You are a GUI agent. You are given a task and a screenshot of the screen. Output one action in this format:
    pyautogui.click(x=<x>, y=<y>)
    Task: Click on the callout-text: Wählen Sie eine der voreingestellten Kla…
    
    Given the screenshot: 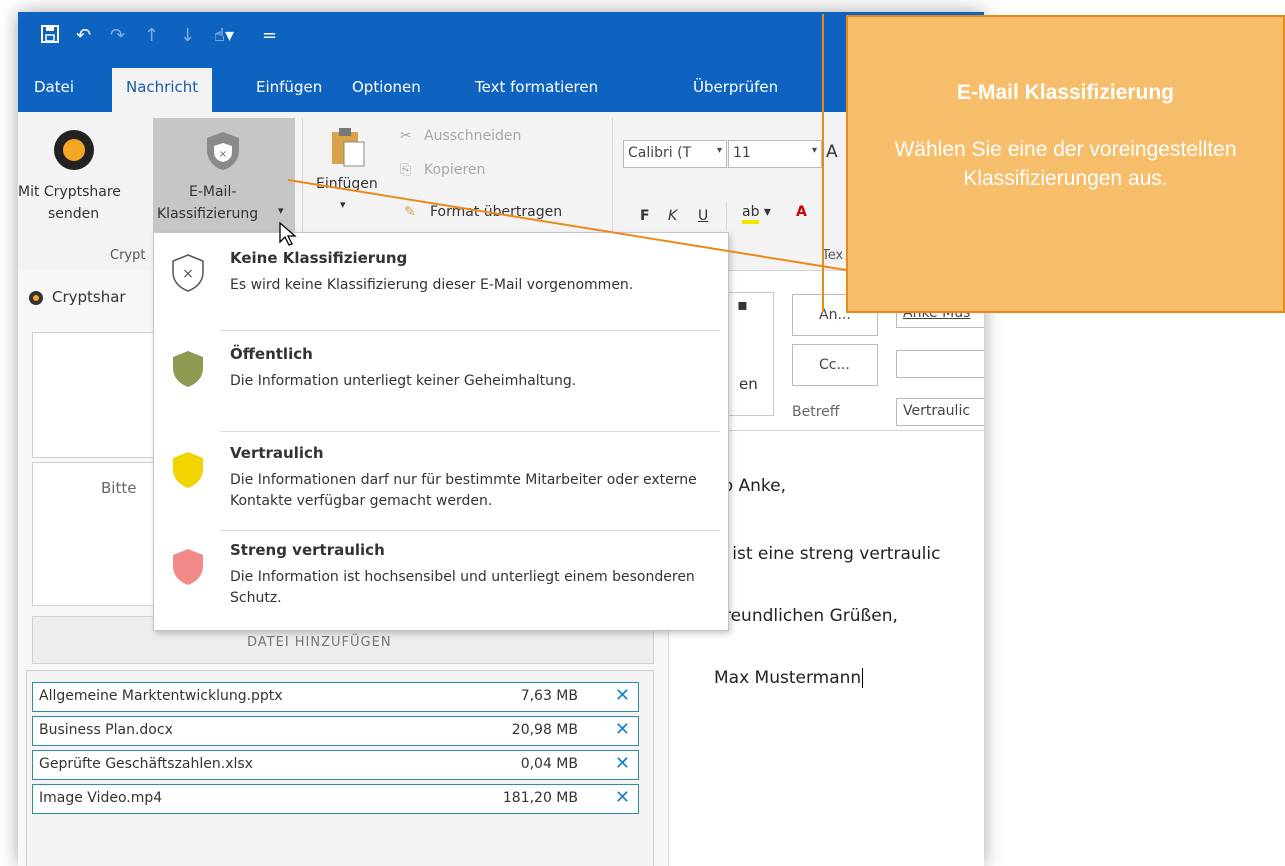 What is the action you would take?
    pyautogui.click(x=1065, y=164)
    